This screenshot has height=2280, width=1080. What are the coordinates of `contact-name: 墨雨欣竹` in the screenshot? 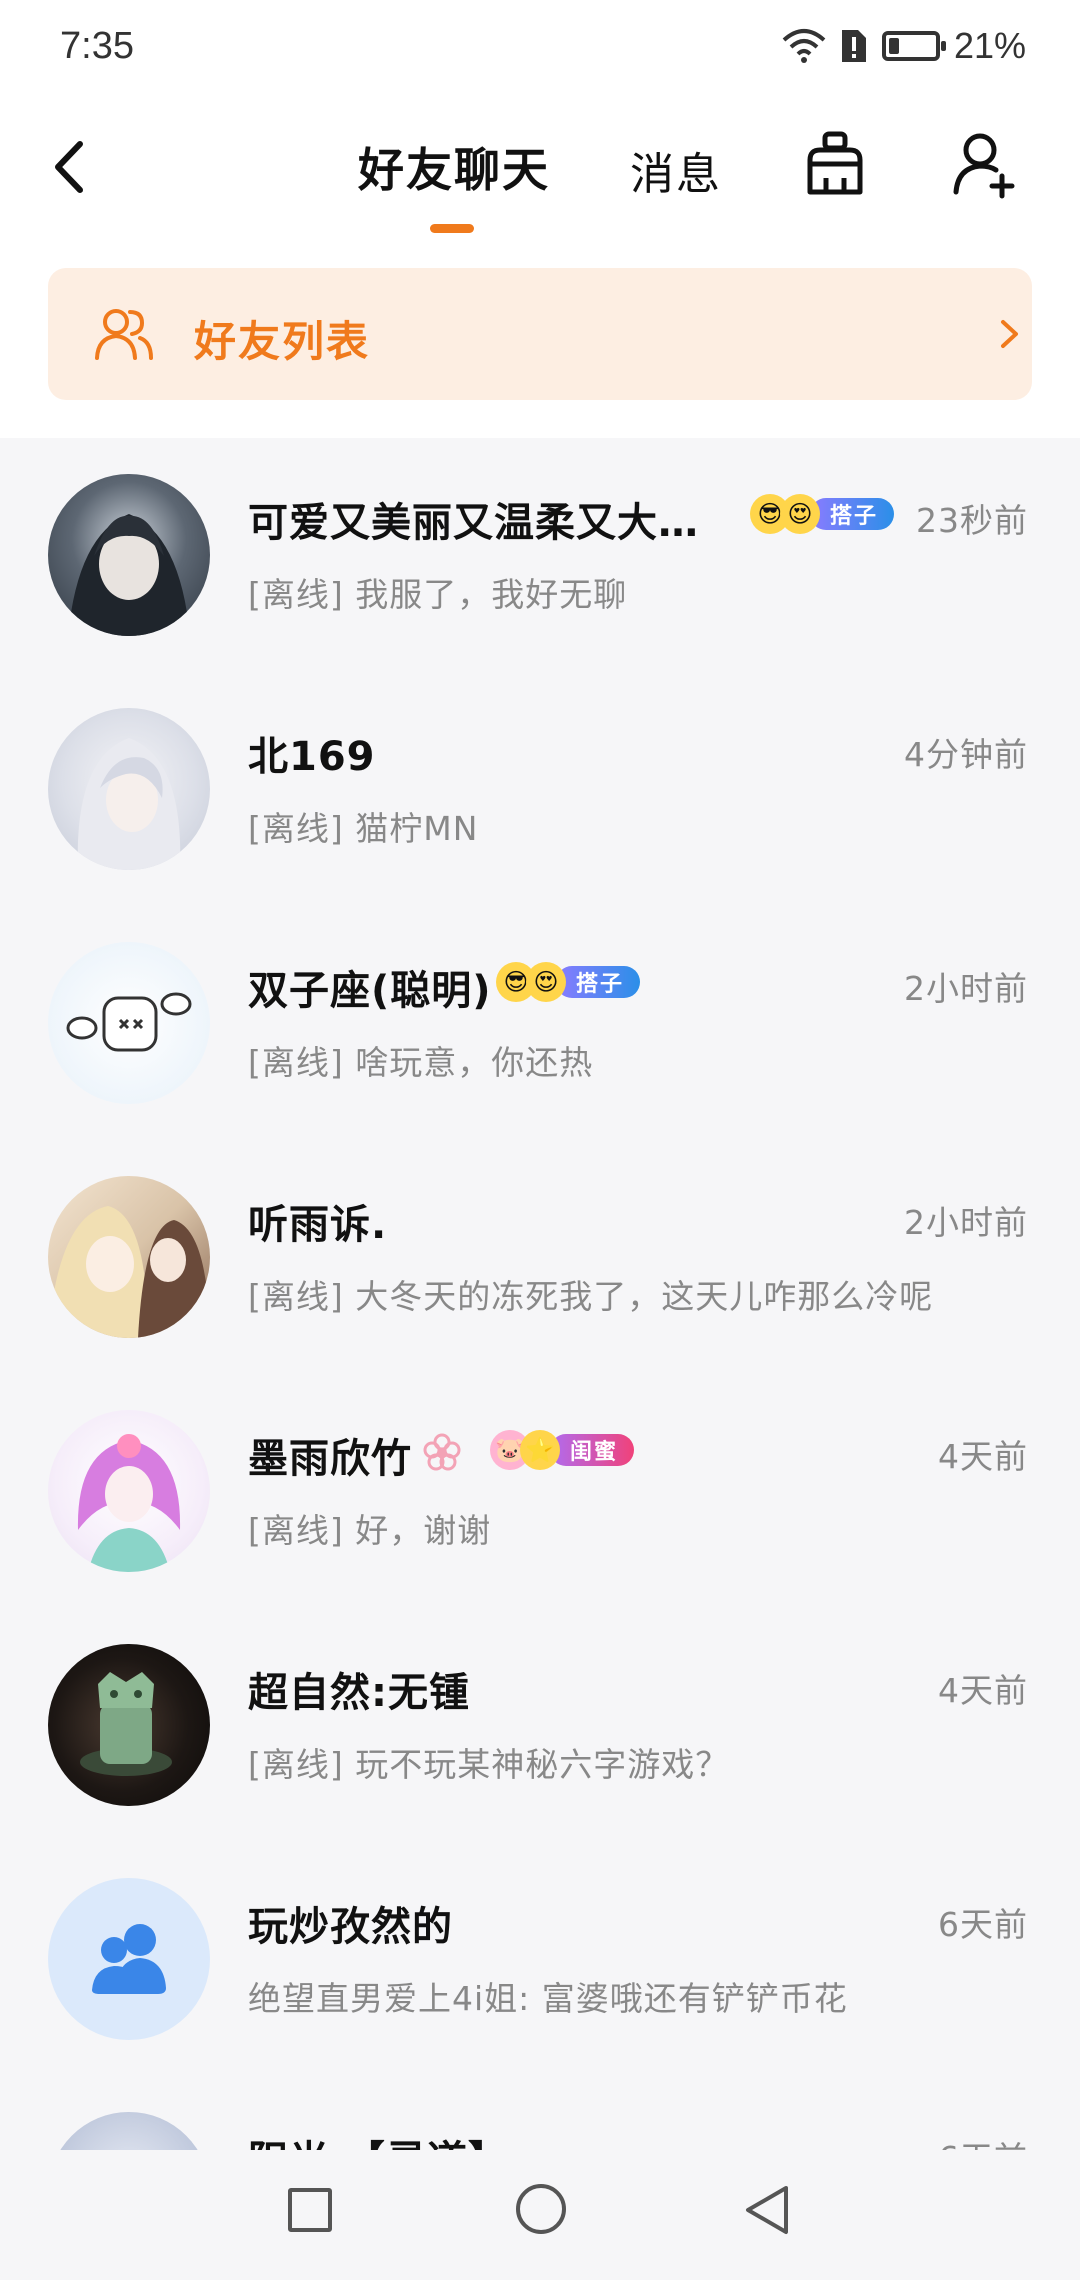 It's located at (330, 1459).